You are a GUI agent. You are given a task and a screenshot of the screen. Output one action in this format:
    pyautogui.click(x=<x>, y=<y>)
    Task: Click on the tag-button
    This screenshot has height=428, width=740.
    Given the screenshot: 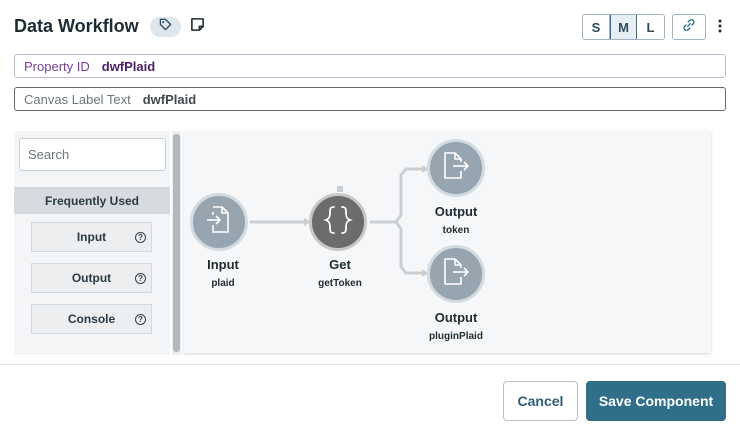 What is the action you would take?
    pyautogui.click(x=165, y=27)
    